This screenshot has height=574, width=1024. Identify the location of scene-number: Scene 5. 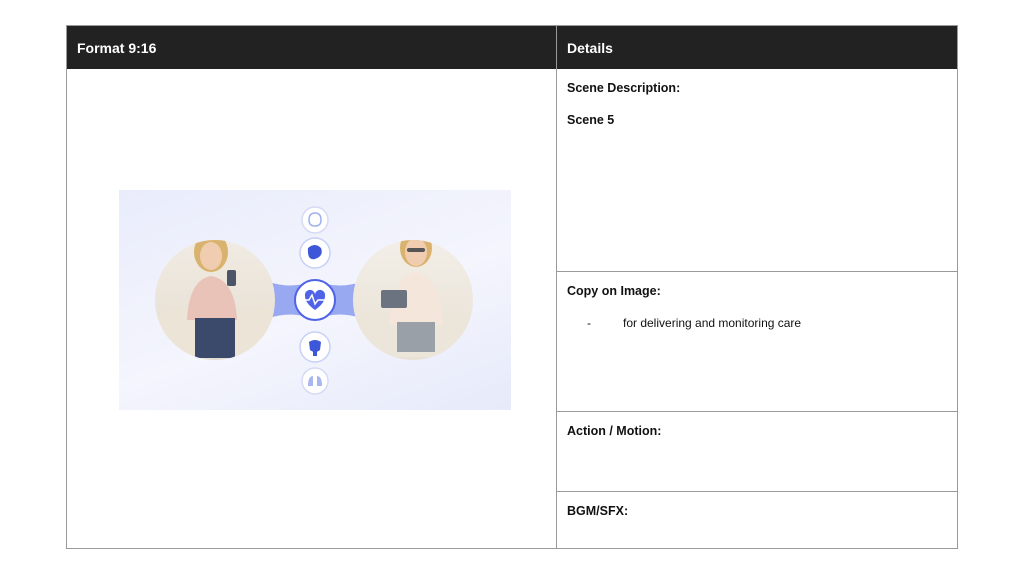
(591, 120).